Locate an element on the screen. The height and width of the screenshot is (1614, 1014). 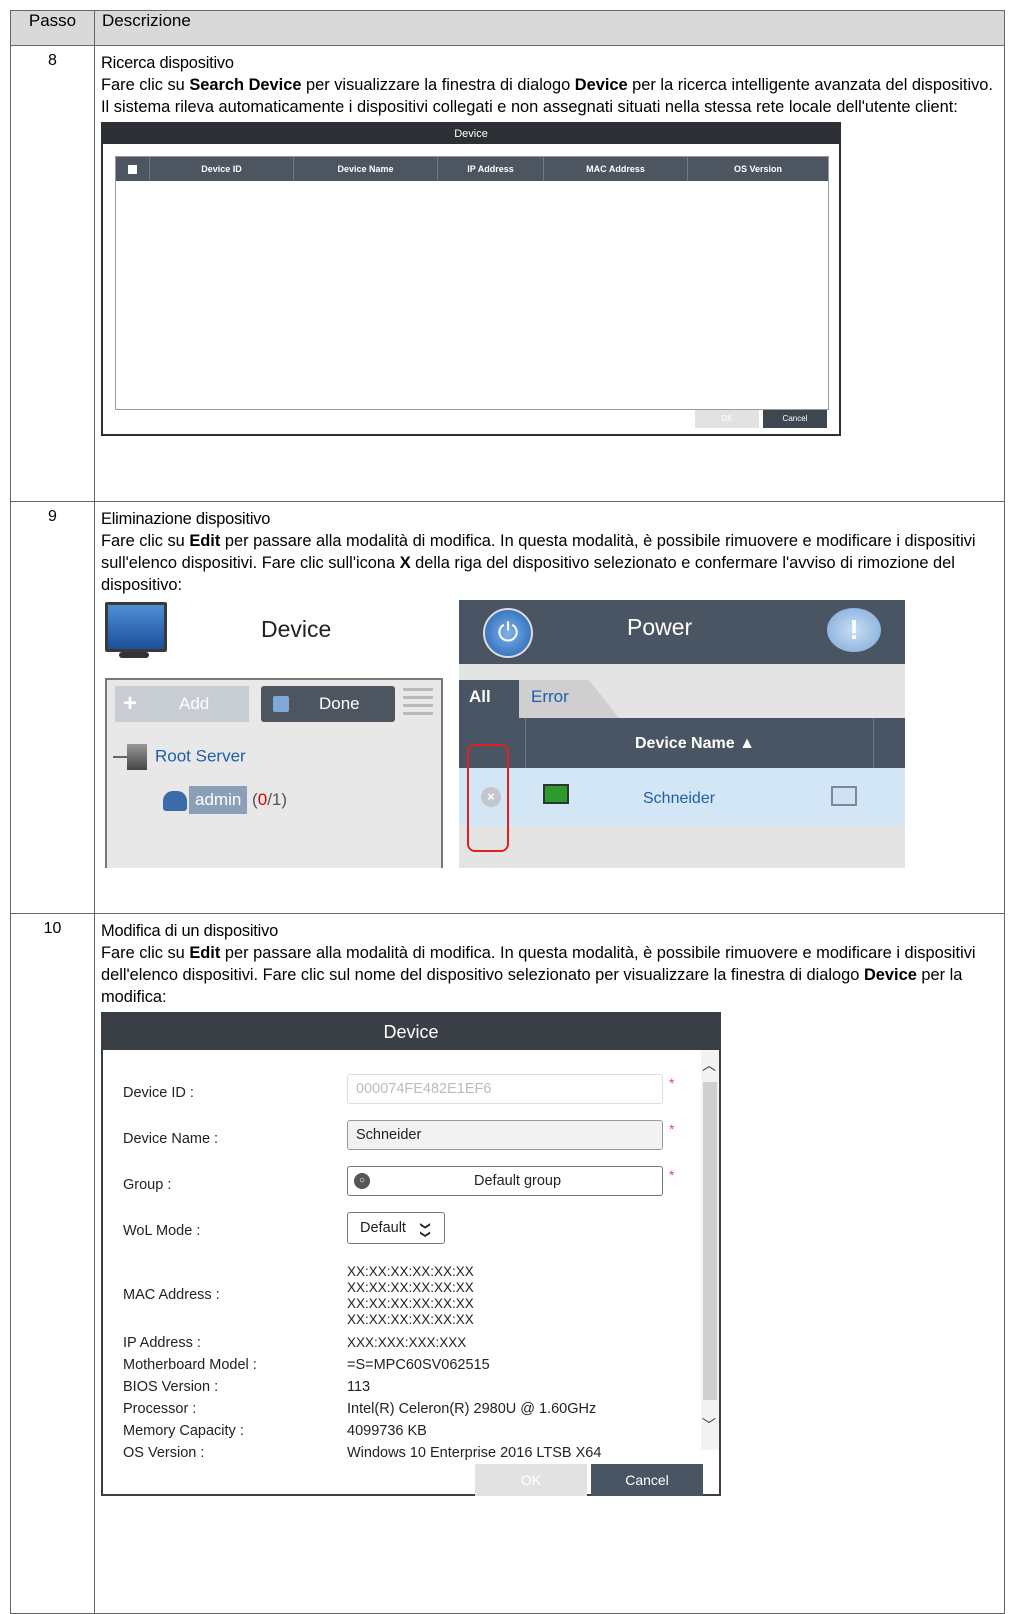
dialog-buttons: OK Cancel is located at coordinates (761, 419).